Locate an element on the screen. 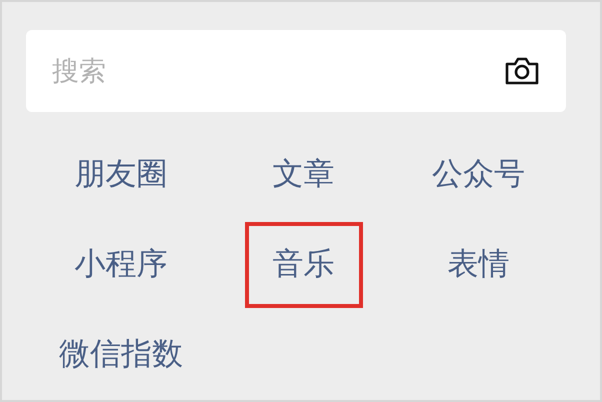 Image resolution: width=602 pixels, height=402 pixels. category-link: 公众号 is located at coordinates (478, 175).